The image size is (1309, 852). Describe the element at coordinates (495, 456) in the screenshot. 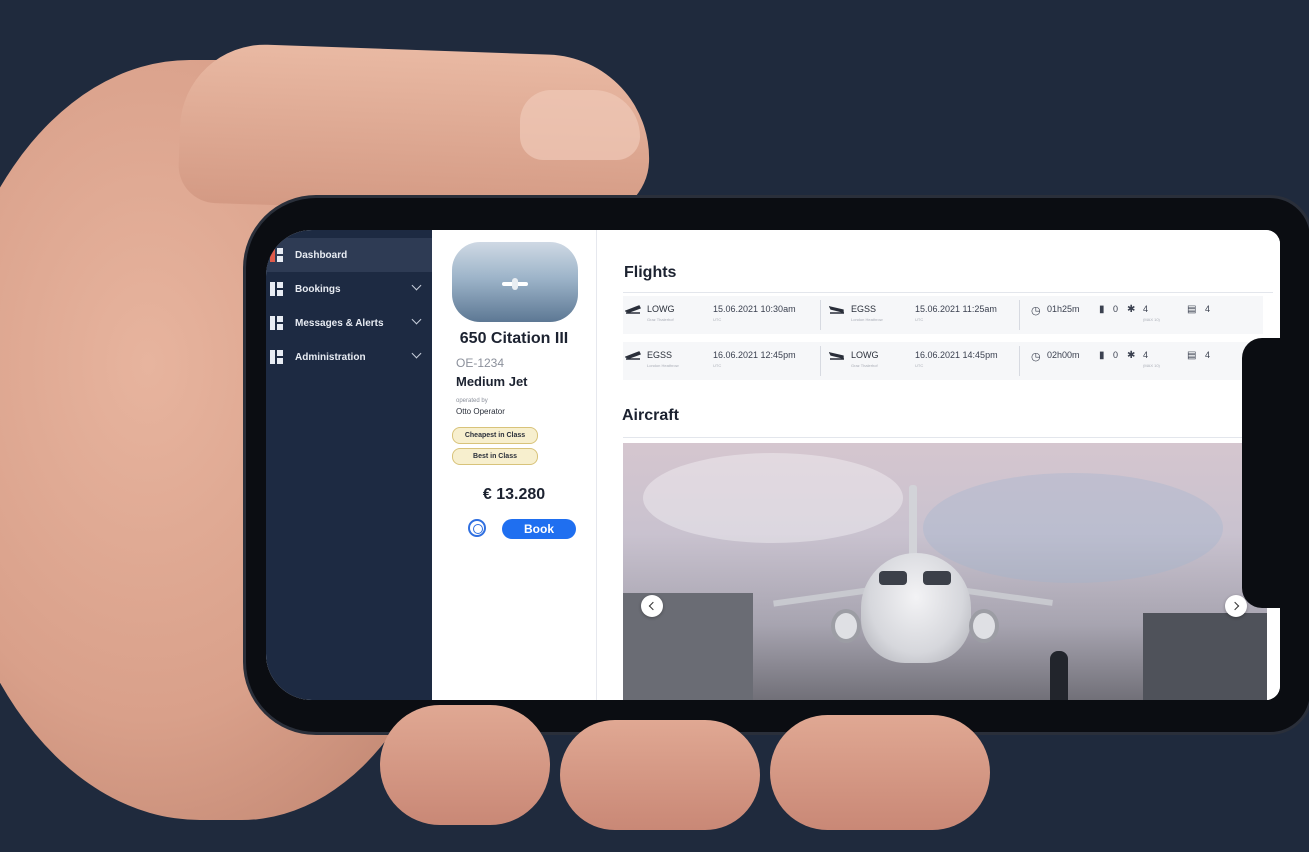

I see `tag-best-in-class: Best in Class` at that location.